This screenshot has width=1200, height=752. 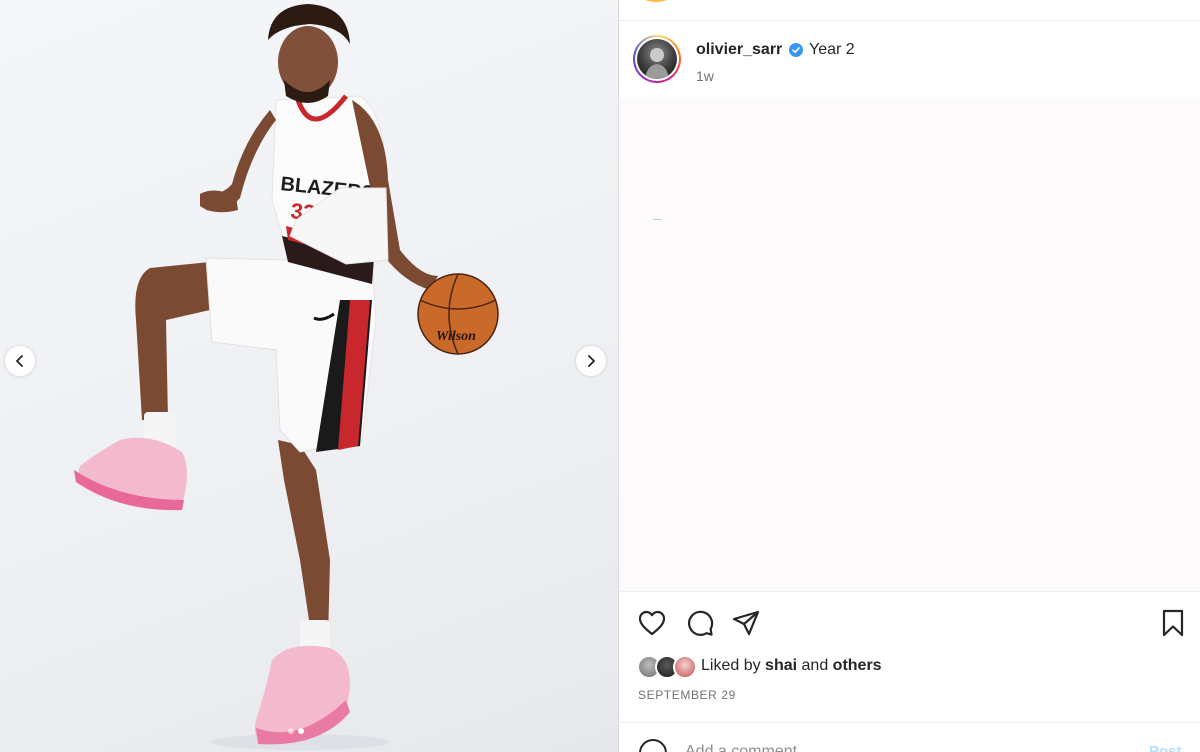 What do you see at coordinates (705, 76) in the screenshot?
I see `post-timestamp: 1w` at bounding box center [705, 76].